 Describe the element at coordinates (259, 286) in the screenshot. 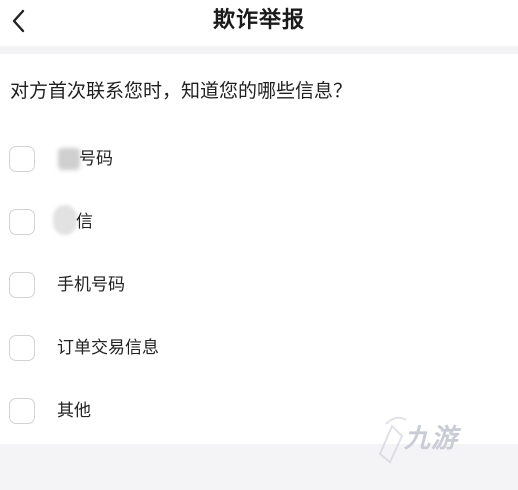

I see `option-3: 手机号码` at that location.